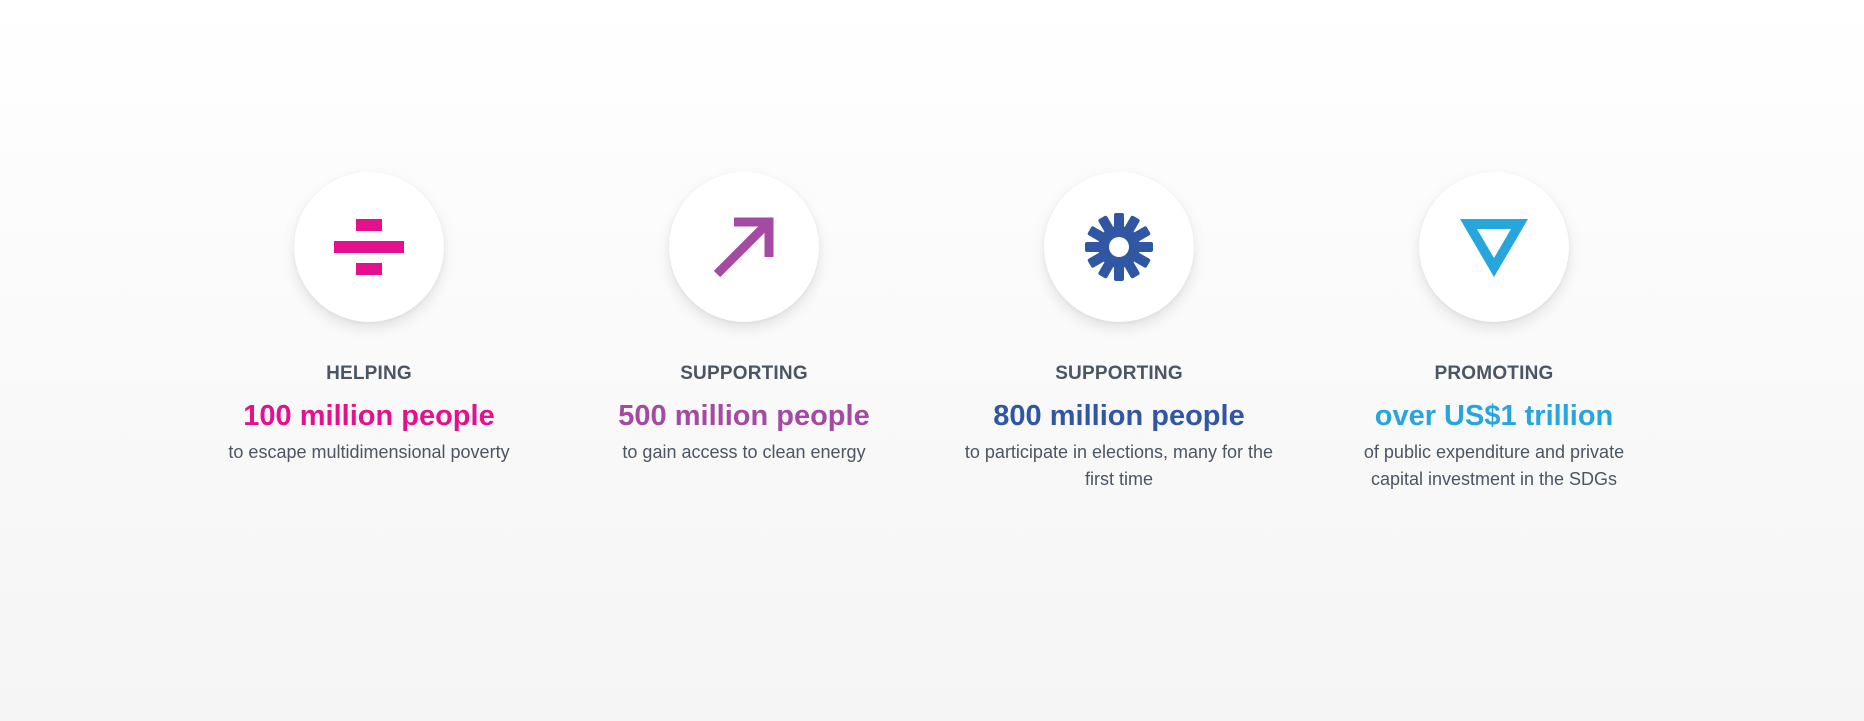 The image size is (1864, 721). I want to click on asterisk-icon, so click(1119, 247).